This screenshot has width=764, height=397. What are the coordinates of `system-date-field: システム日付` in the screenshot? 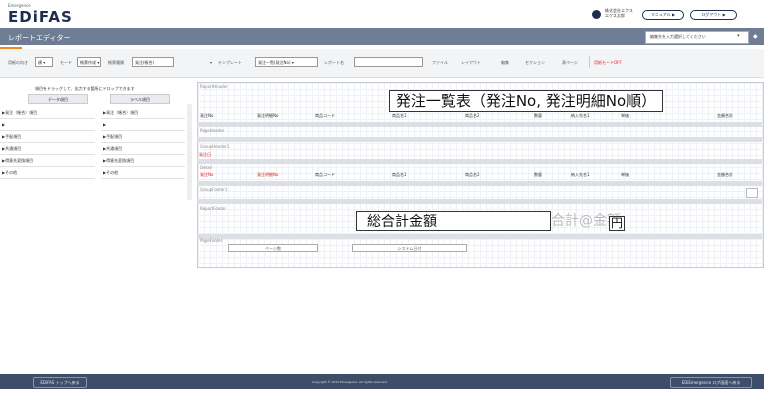 It's located at (409, 248).